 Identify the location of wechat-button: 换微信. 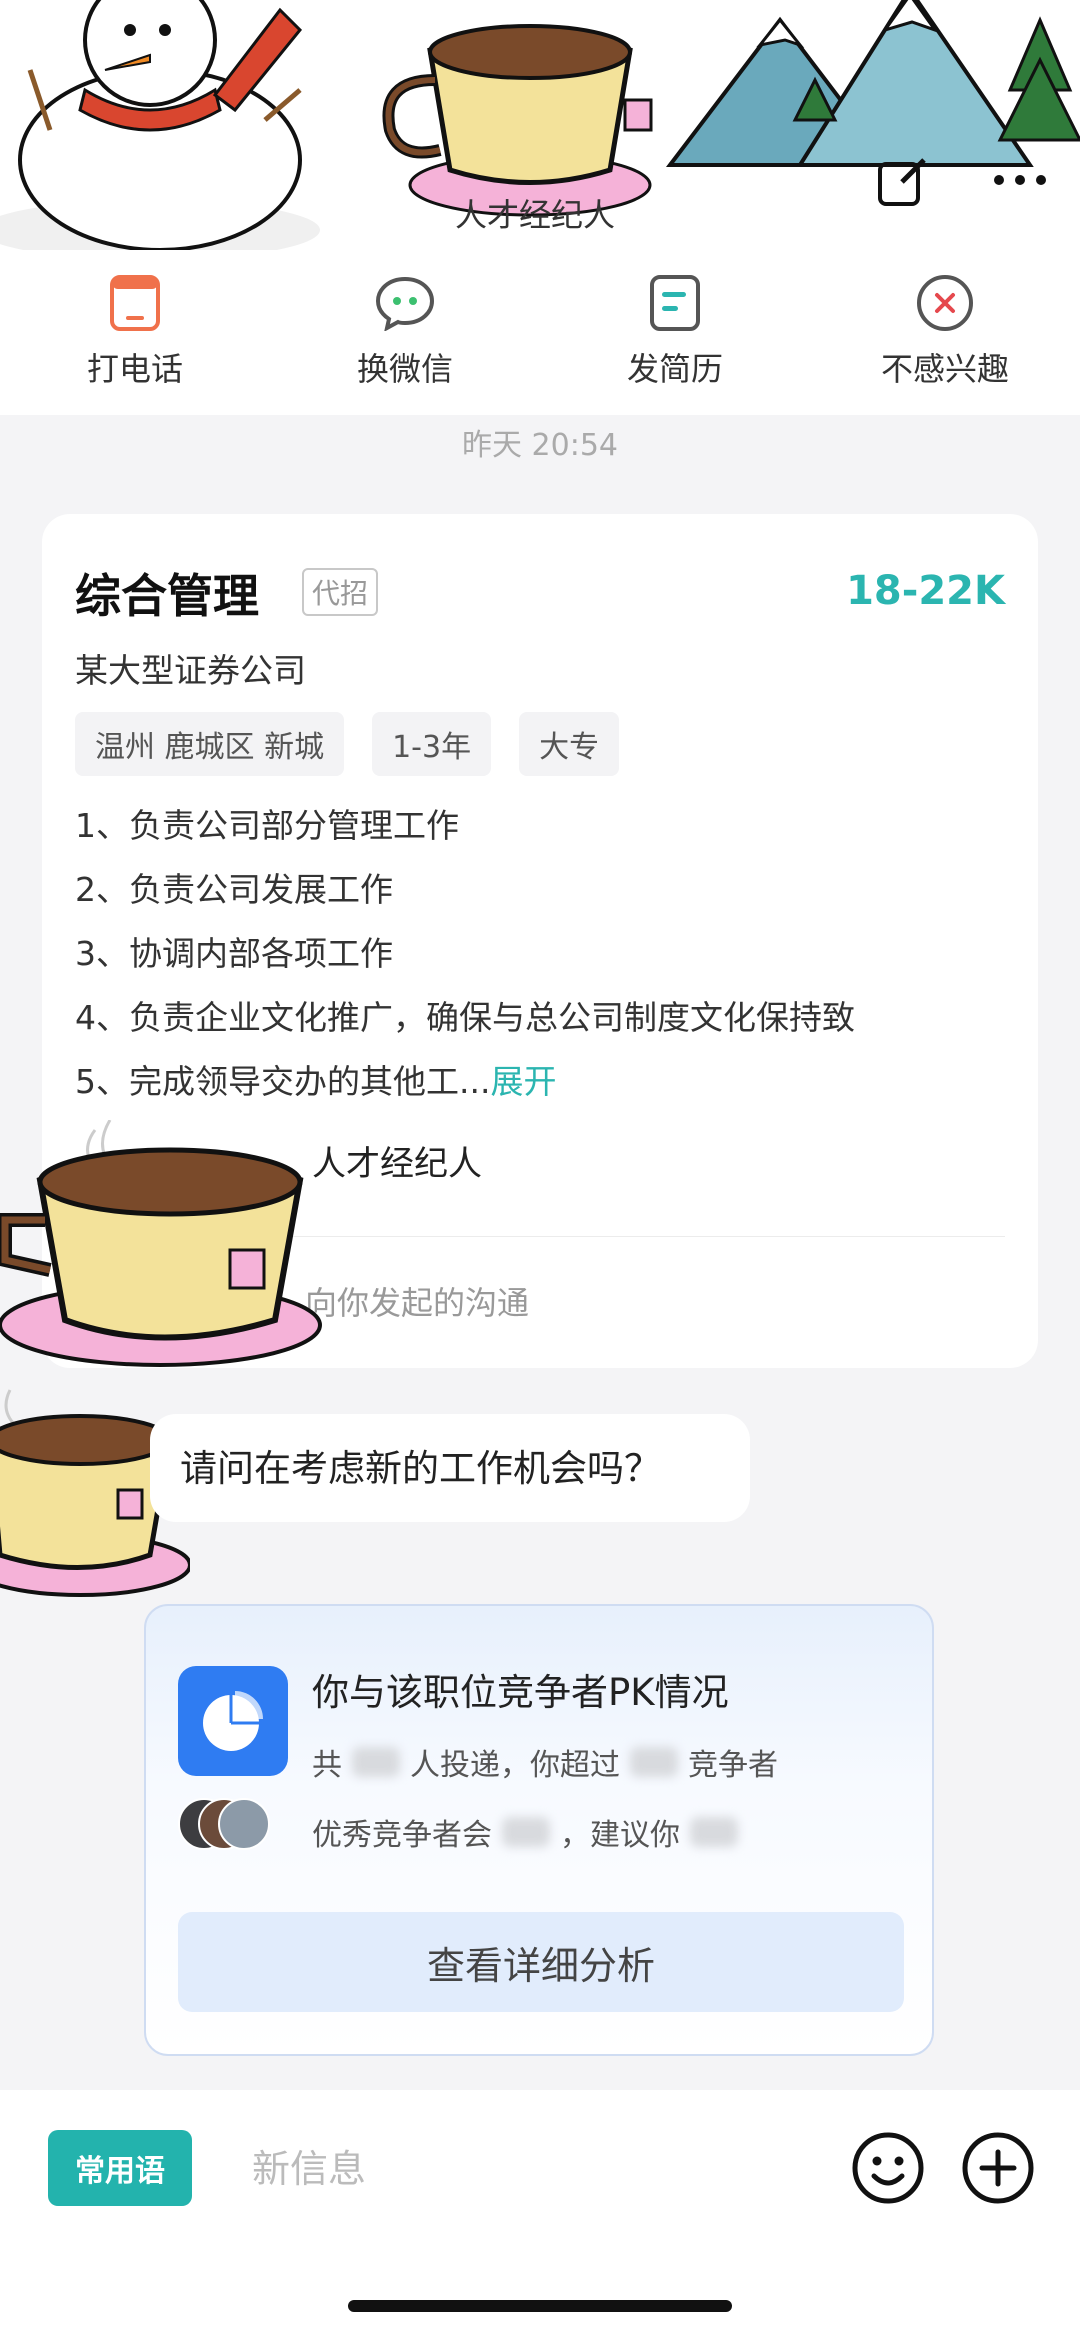
(405, 332).